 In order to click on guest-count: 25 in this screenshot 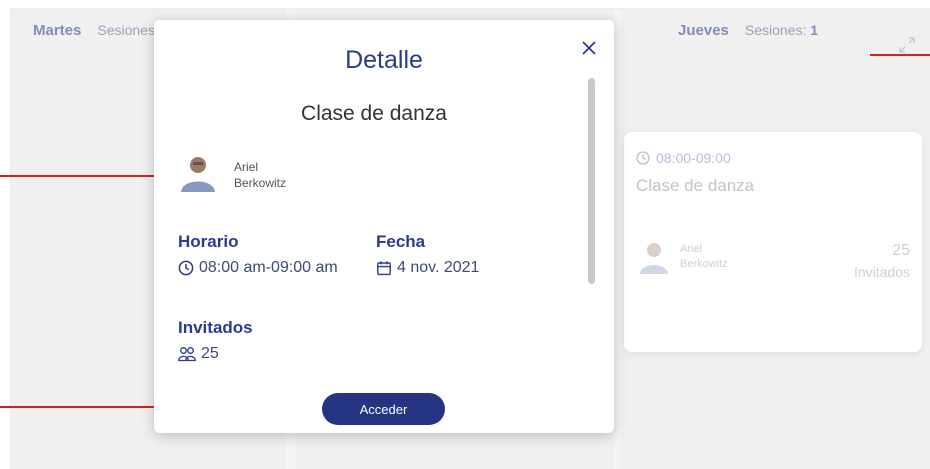, I will do `click(901, 250)`.